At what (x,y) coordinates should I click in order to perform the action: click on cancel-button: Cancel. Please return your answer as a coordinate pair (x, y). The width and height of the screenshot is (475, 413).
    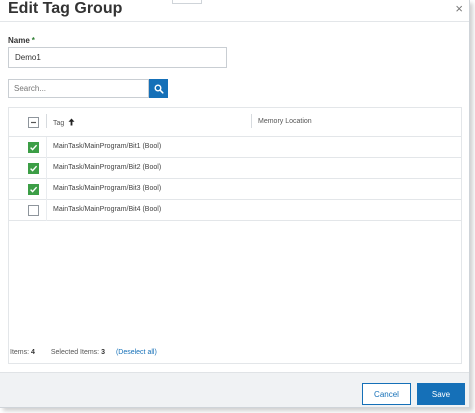
    Looking at the image, I should click on (386, 394).